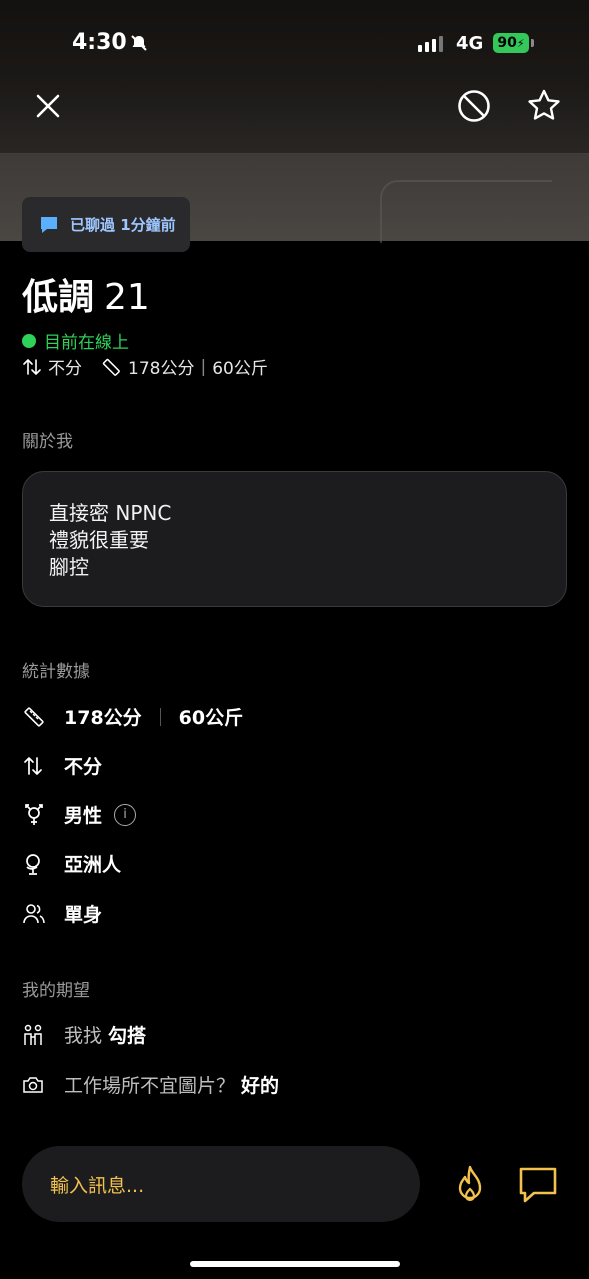 The width and height of the screenshot is (589, 1279). I want to click on profile-summary: 不分 178公分 | 60公斤, so click(145, 366).